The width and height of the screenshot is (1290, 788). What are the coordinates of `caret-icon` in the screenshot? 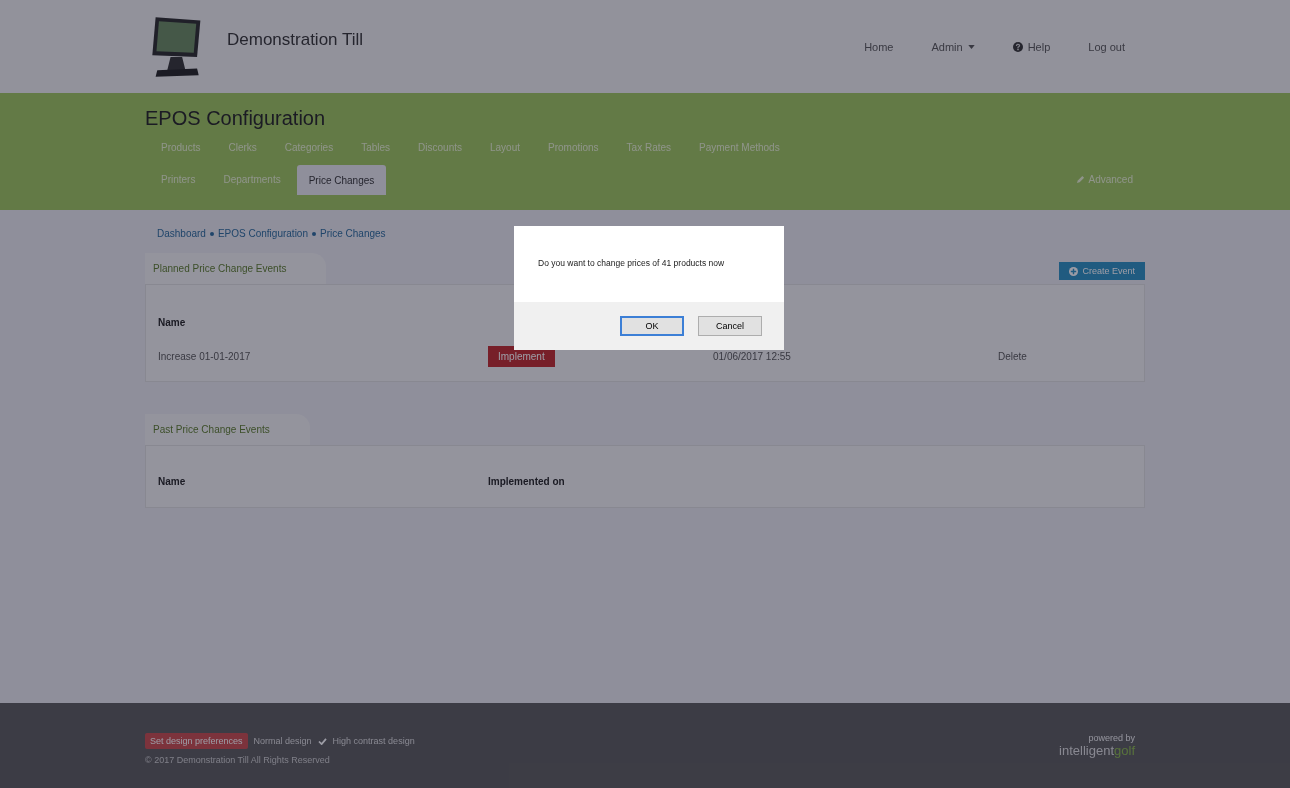 It's located at (971, 46).